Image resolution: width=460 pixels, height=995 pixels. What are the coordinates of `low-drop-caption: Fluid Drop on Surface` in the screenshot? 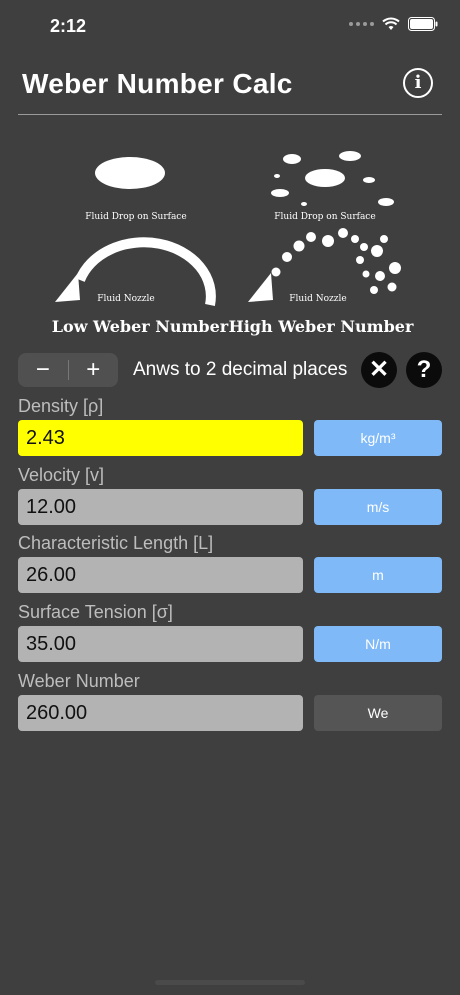 It's located at (135, 217).